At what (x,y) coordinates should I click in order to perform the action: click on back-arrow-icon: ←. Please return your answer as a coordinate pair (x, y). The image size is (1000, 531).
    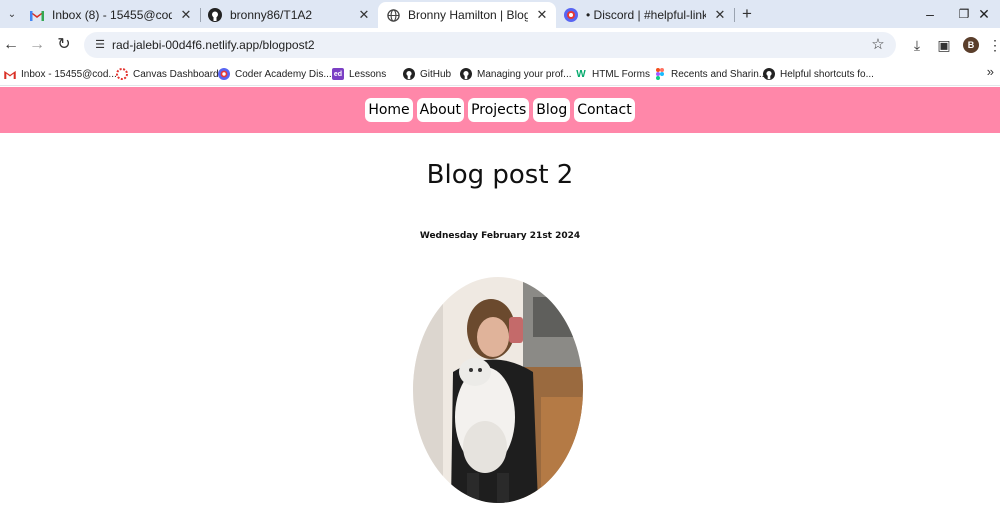
    Looking at the image, I should click on (11, 45).